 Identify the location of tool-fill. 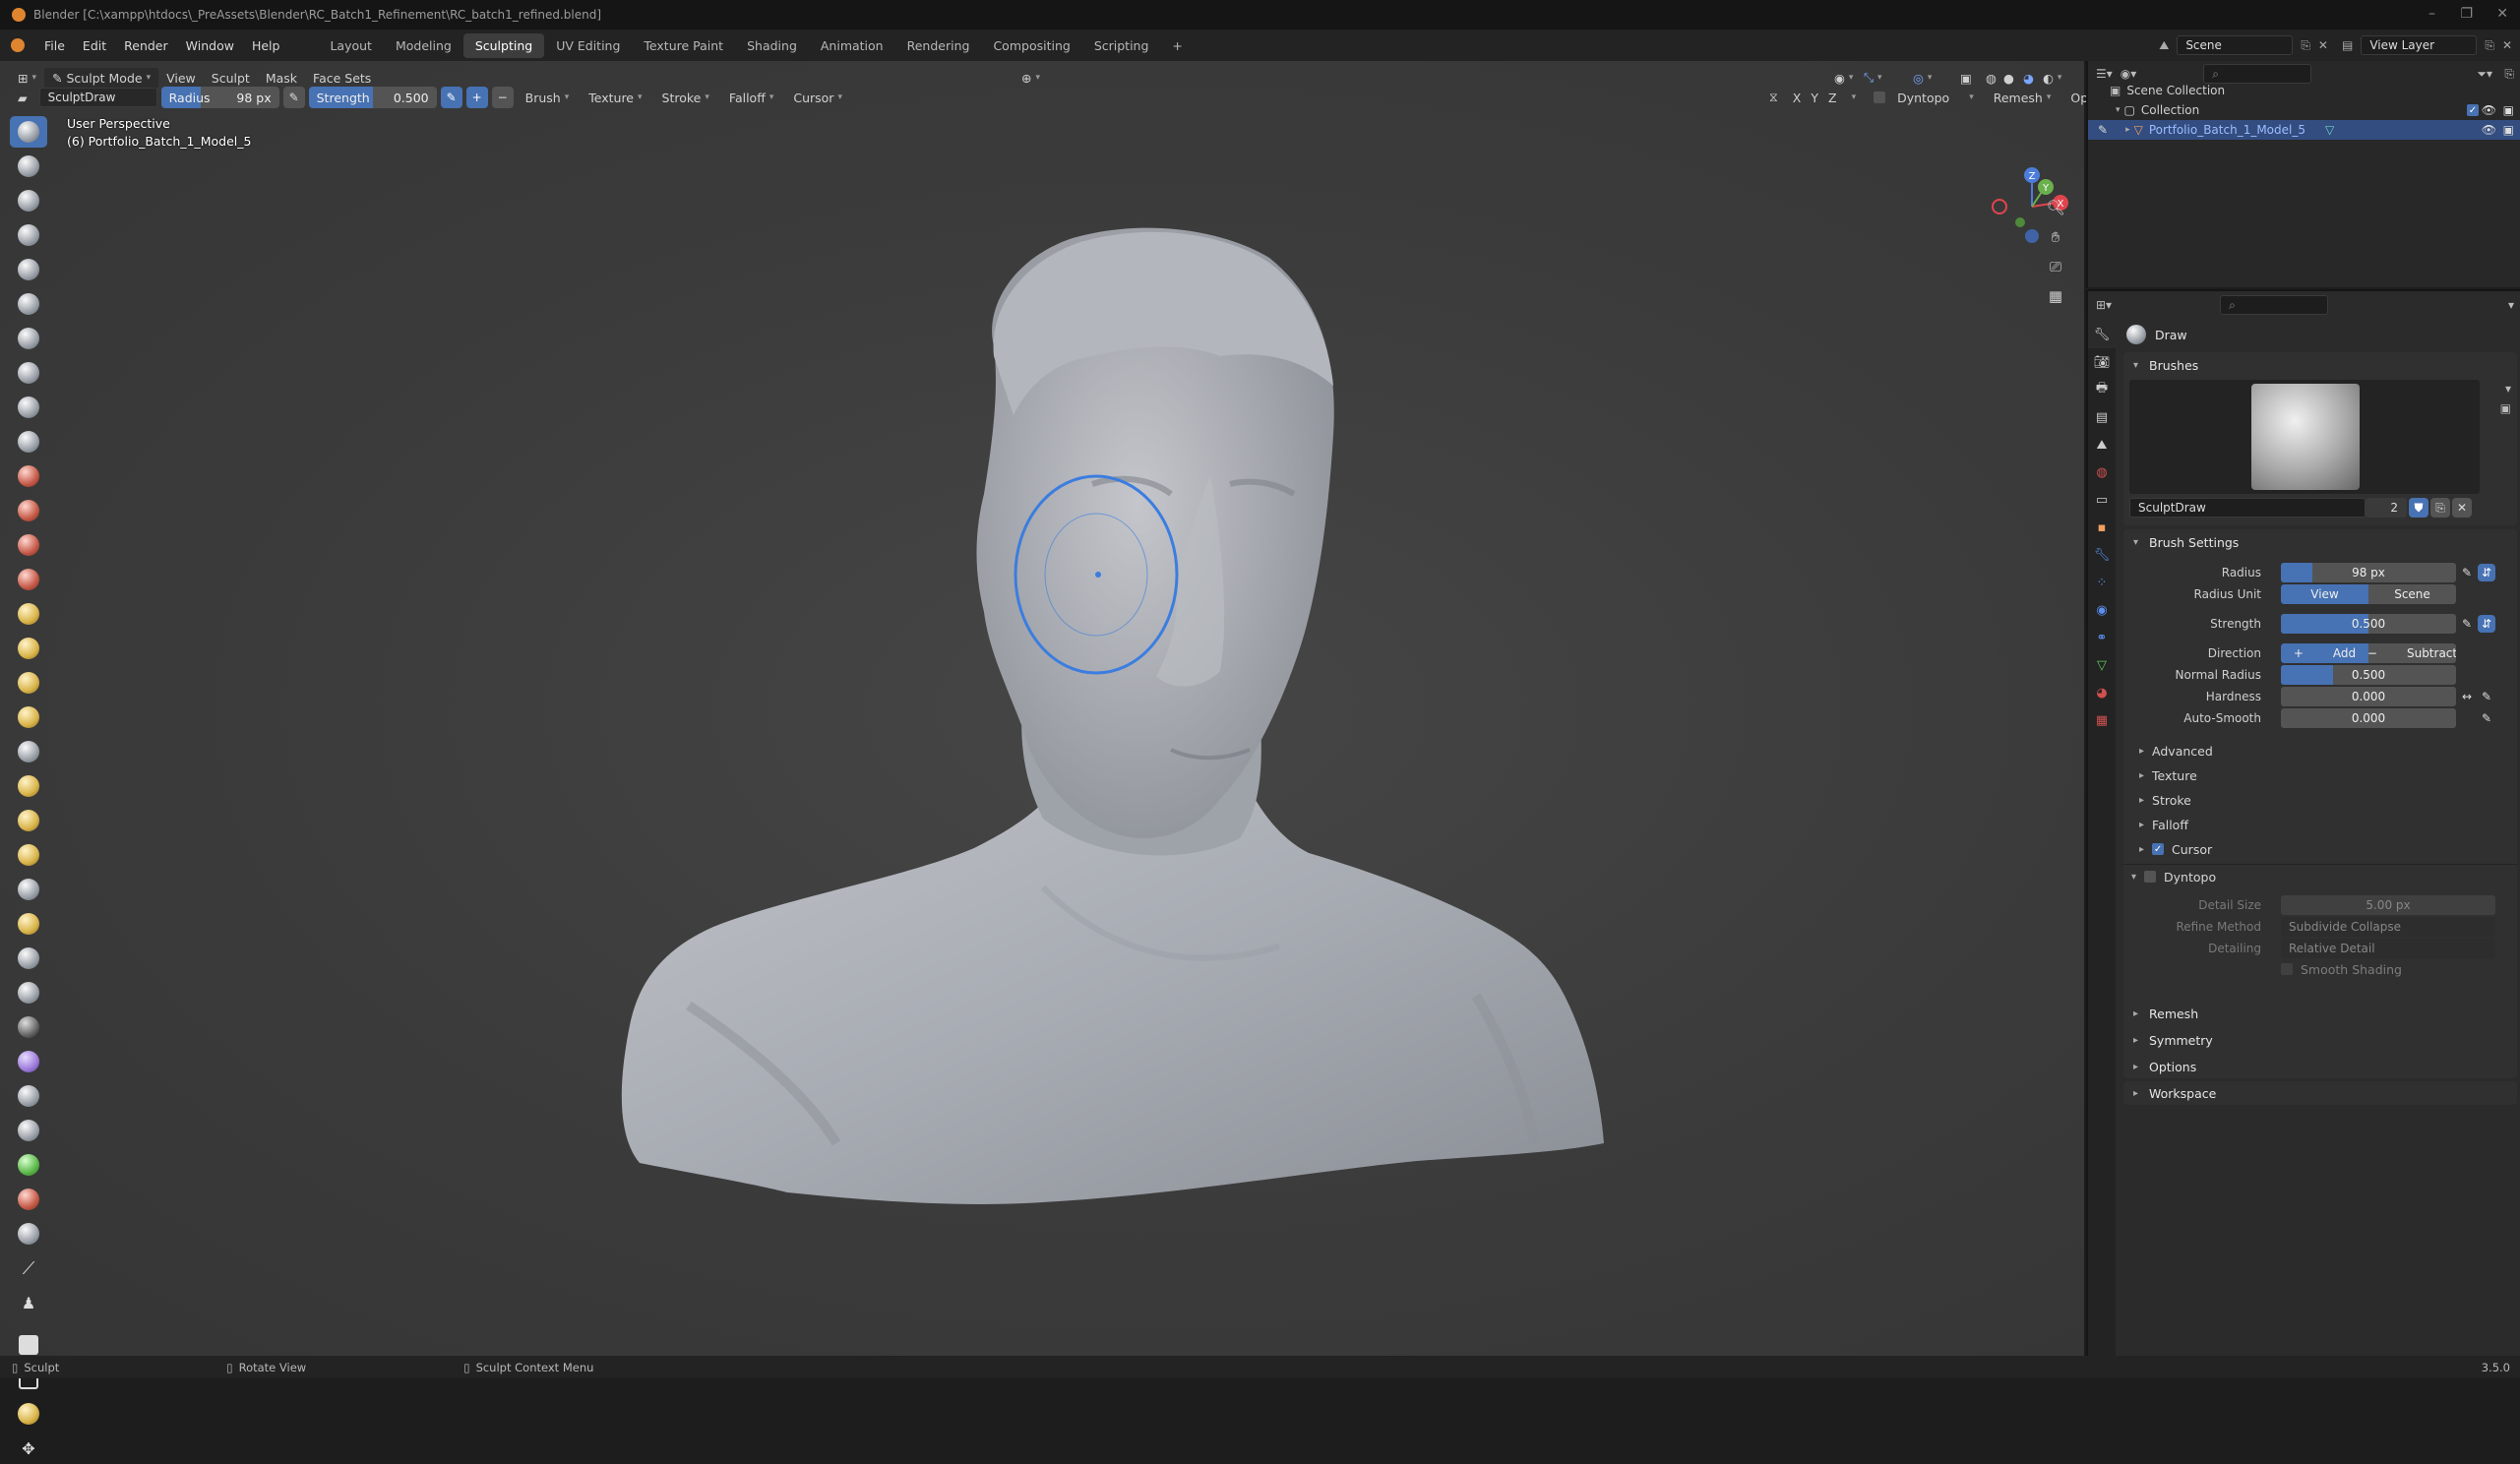
(28, 510).